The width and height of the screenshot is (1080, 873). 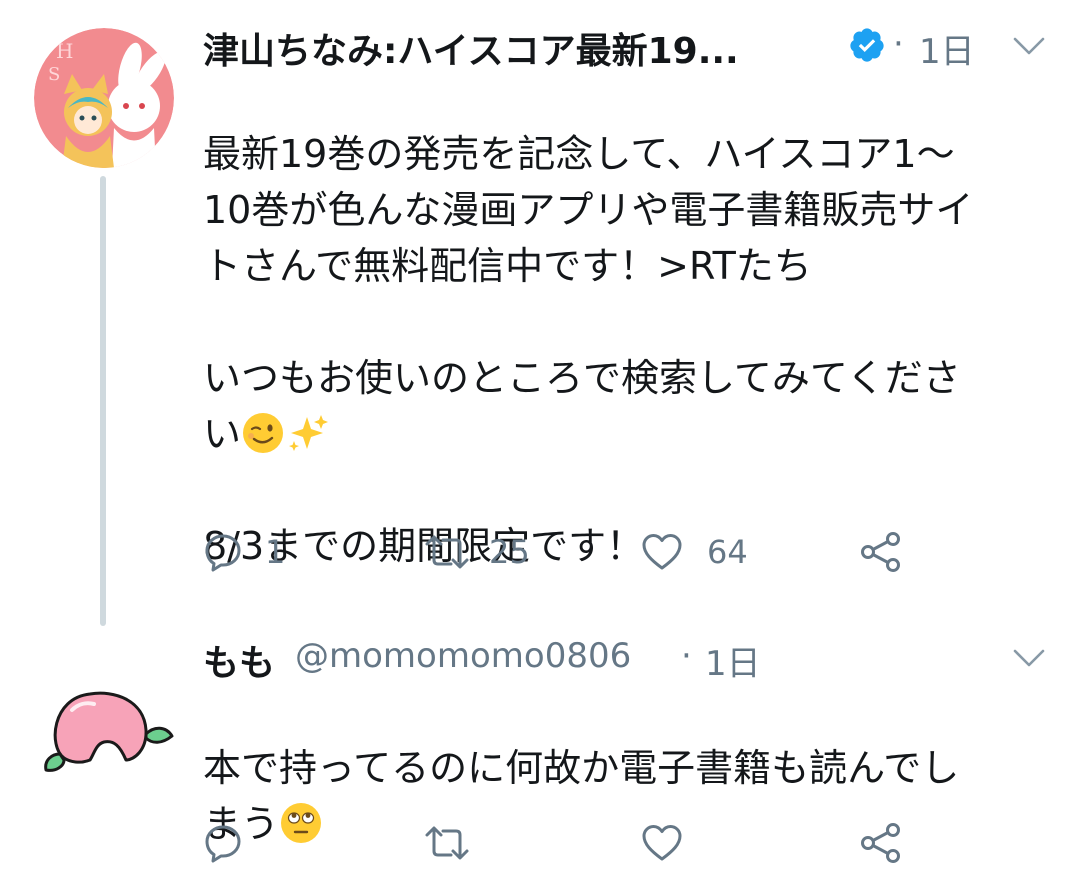 I want to click on avatar-illustration: H S, so click(x=104, y=98).